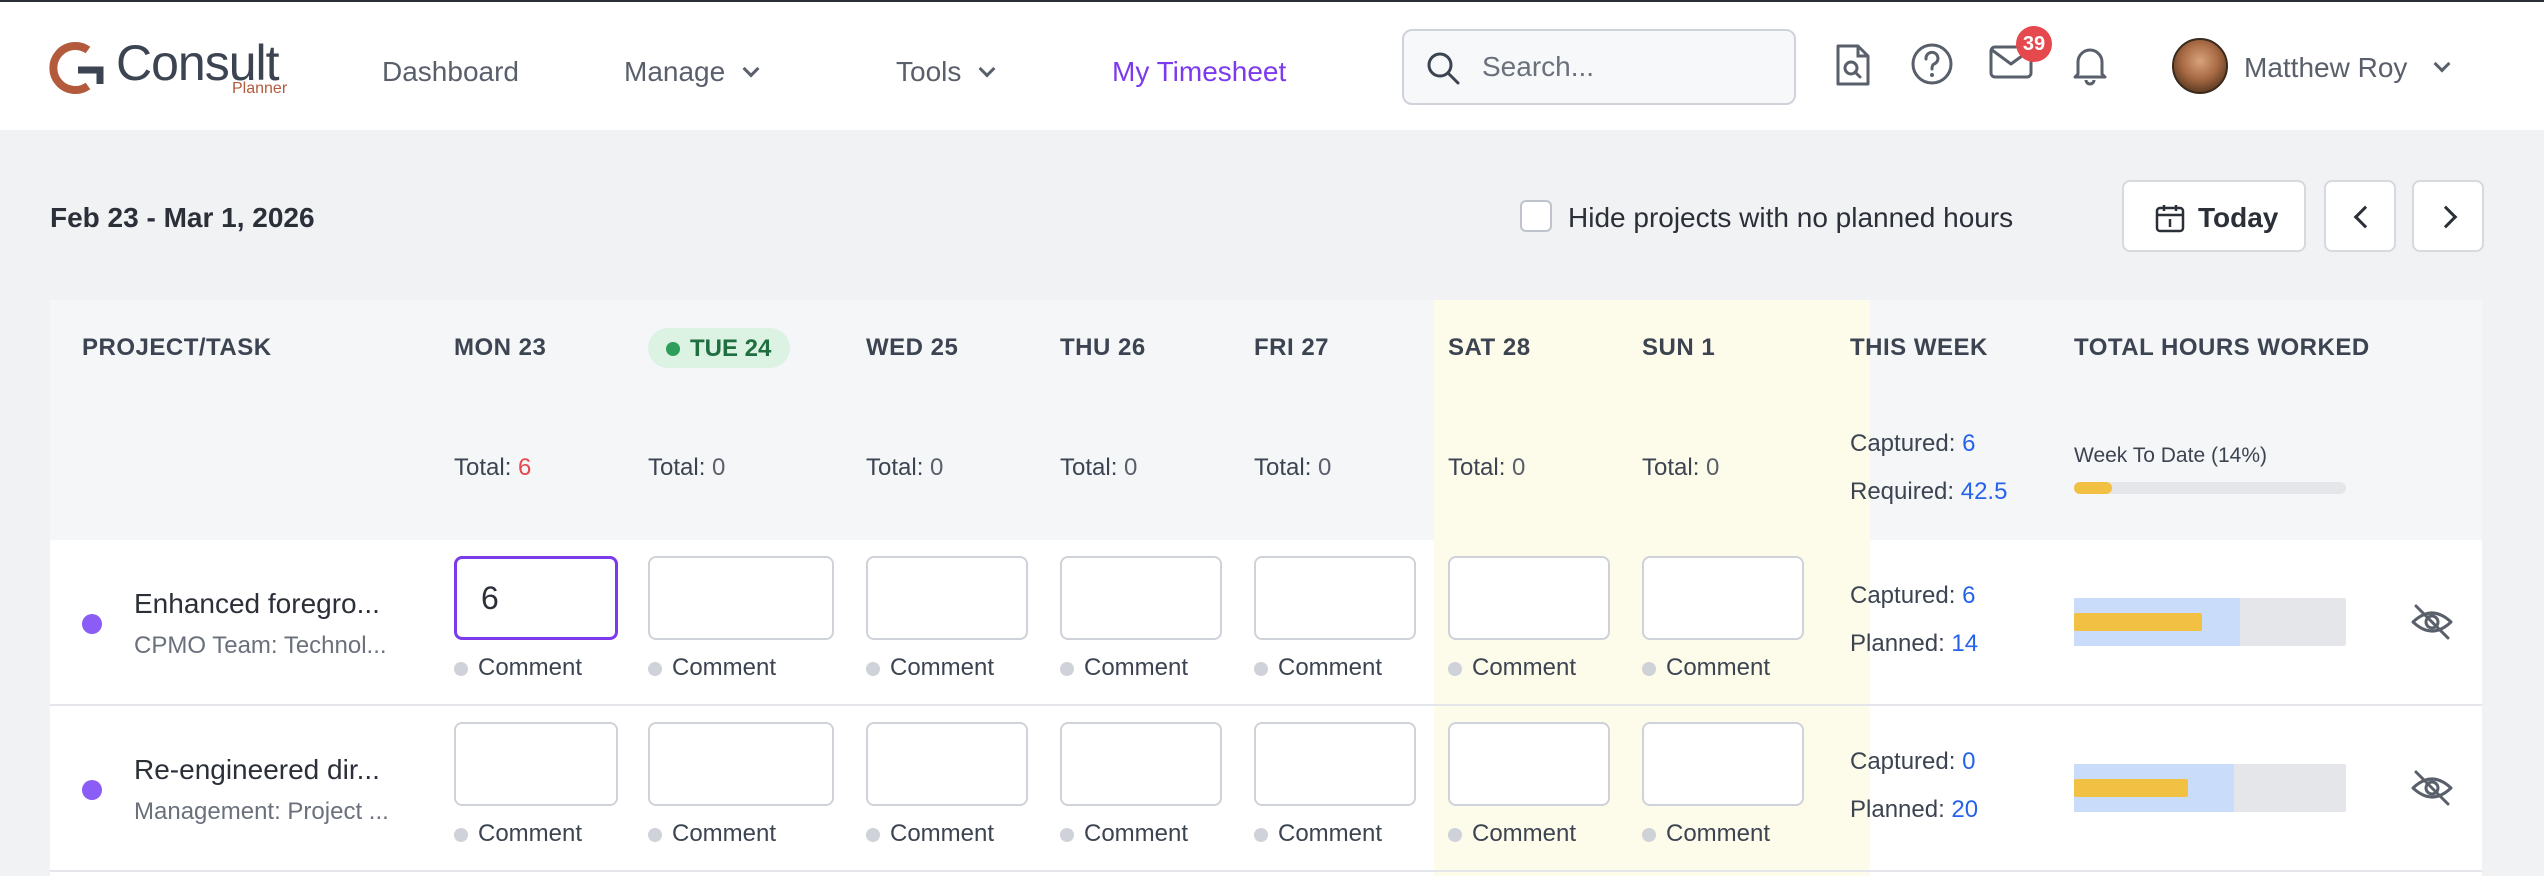  Describe the element at coordinates (1919, 347) in the screenshot. I see `column-header-this-week: THIS WEEK` at that location.